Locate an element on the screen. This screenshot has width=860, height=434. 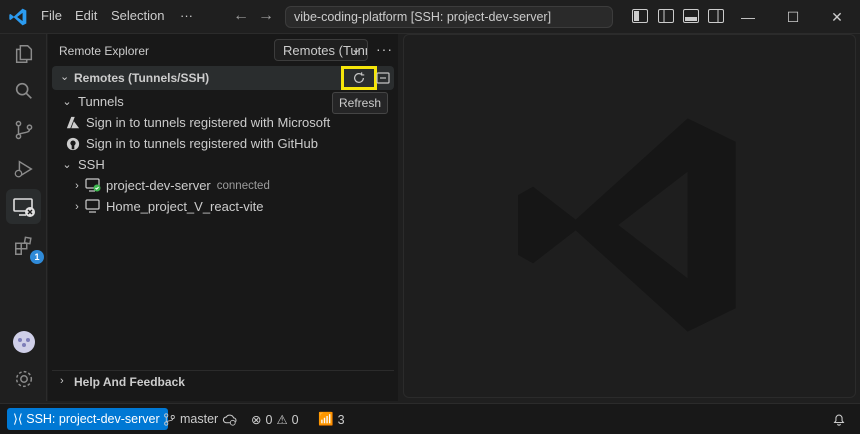
ssh-host-name: Home_project_V_react-vite is located at coordinates (185, 206).